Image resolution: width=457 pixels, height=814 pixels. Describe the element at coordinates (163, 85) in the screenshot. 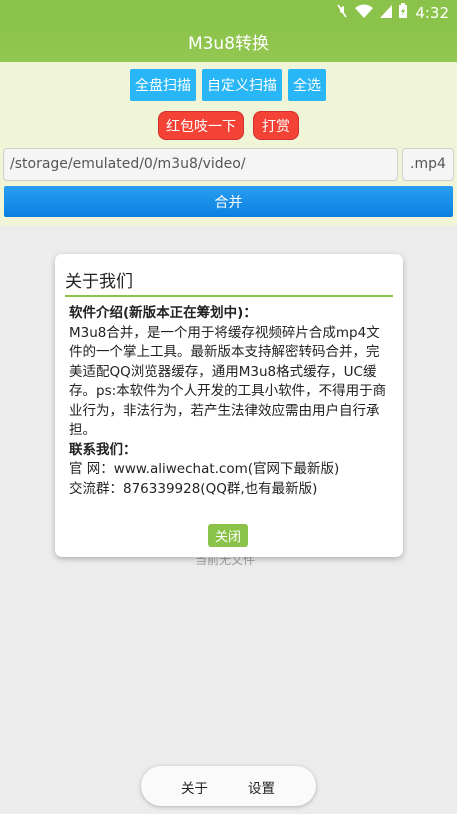

I see `scan-all-button: 全盘扫描` at that location.